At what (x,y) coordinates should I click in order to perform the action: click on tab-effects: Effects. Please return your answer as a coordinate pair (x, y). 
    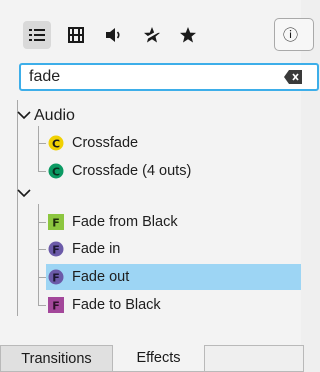
    Looking at the image, I should click on (158, 358).